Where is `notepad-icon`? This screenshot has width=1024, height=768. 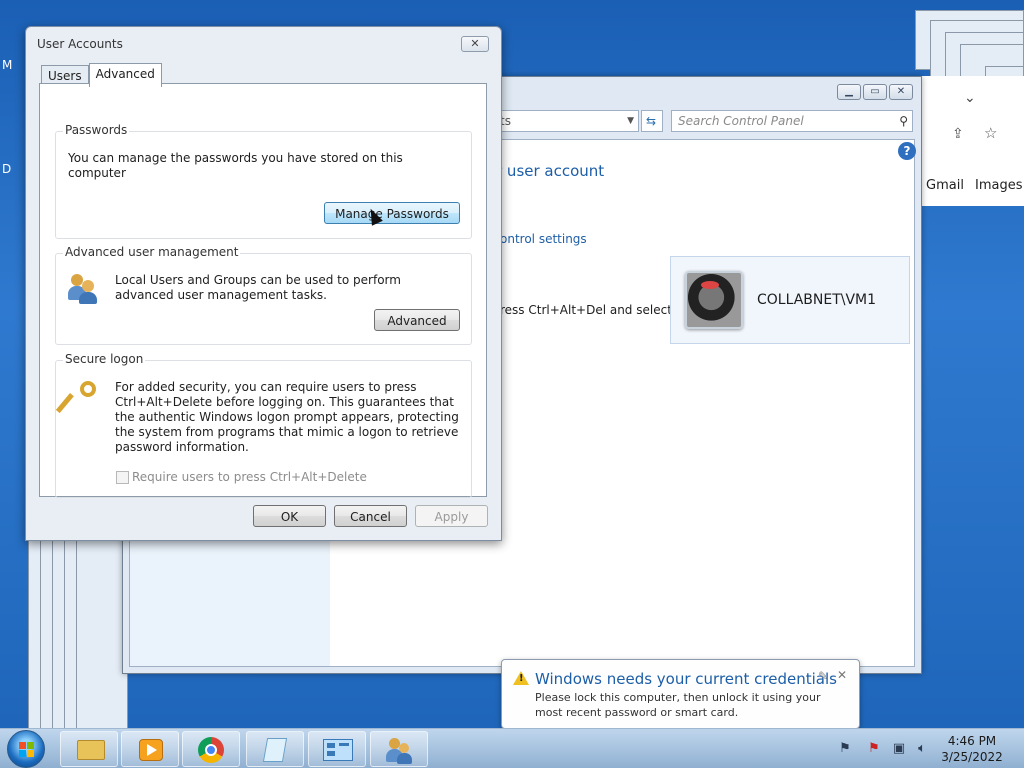 notepad-icon is located at coordinates (275, 749).